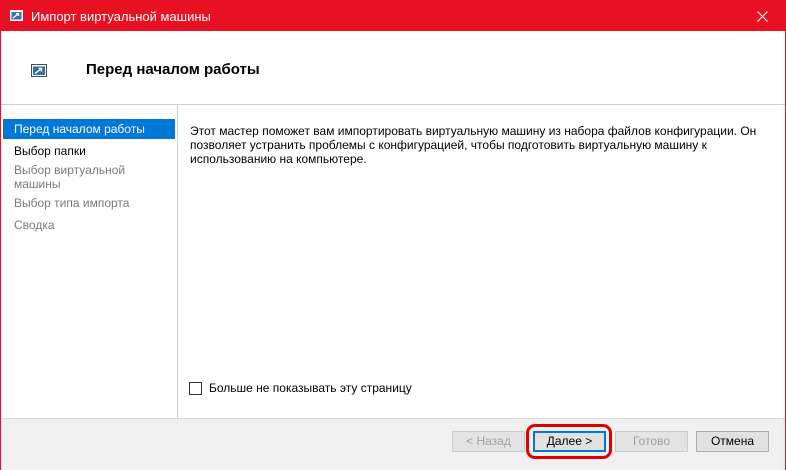  Describe the element at coordinates (393, 444) in the screenshot. I see `wizard-footer: < Назад Далее > Готово Отмена` at that location.